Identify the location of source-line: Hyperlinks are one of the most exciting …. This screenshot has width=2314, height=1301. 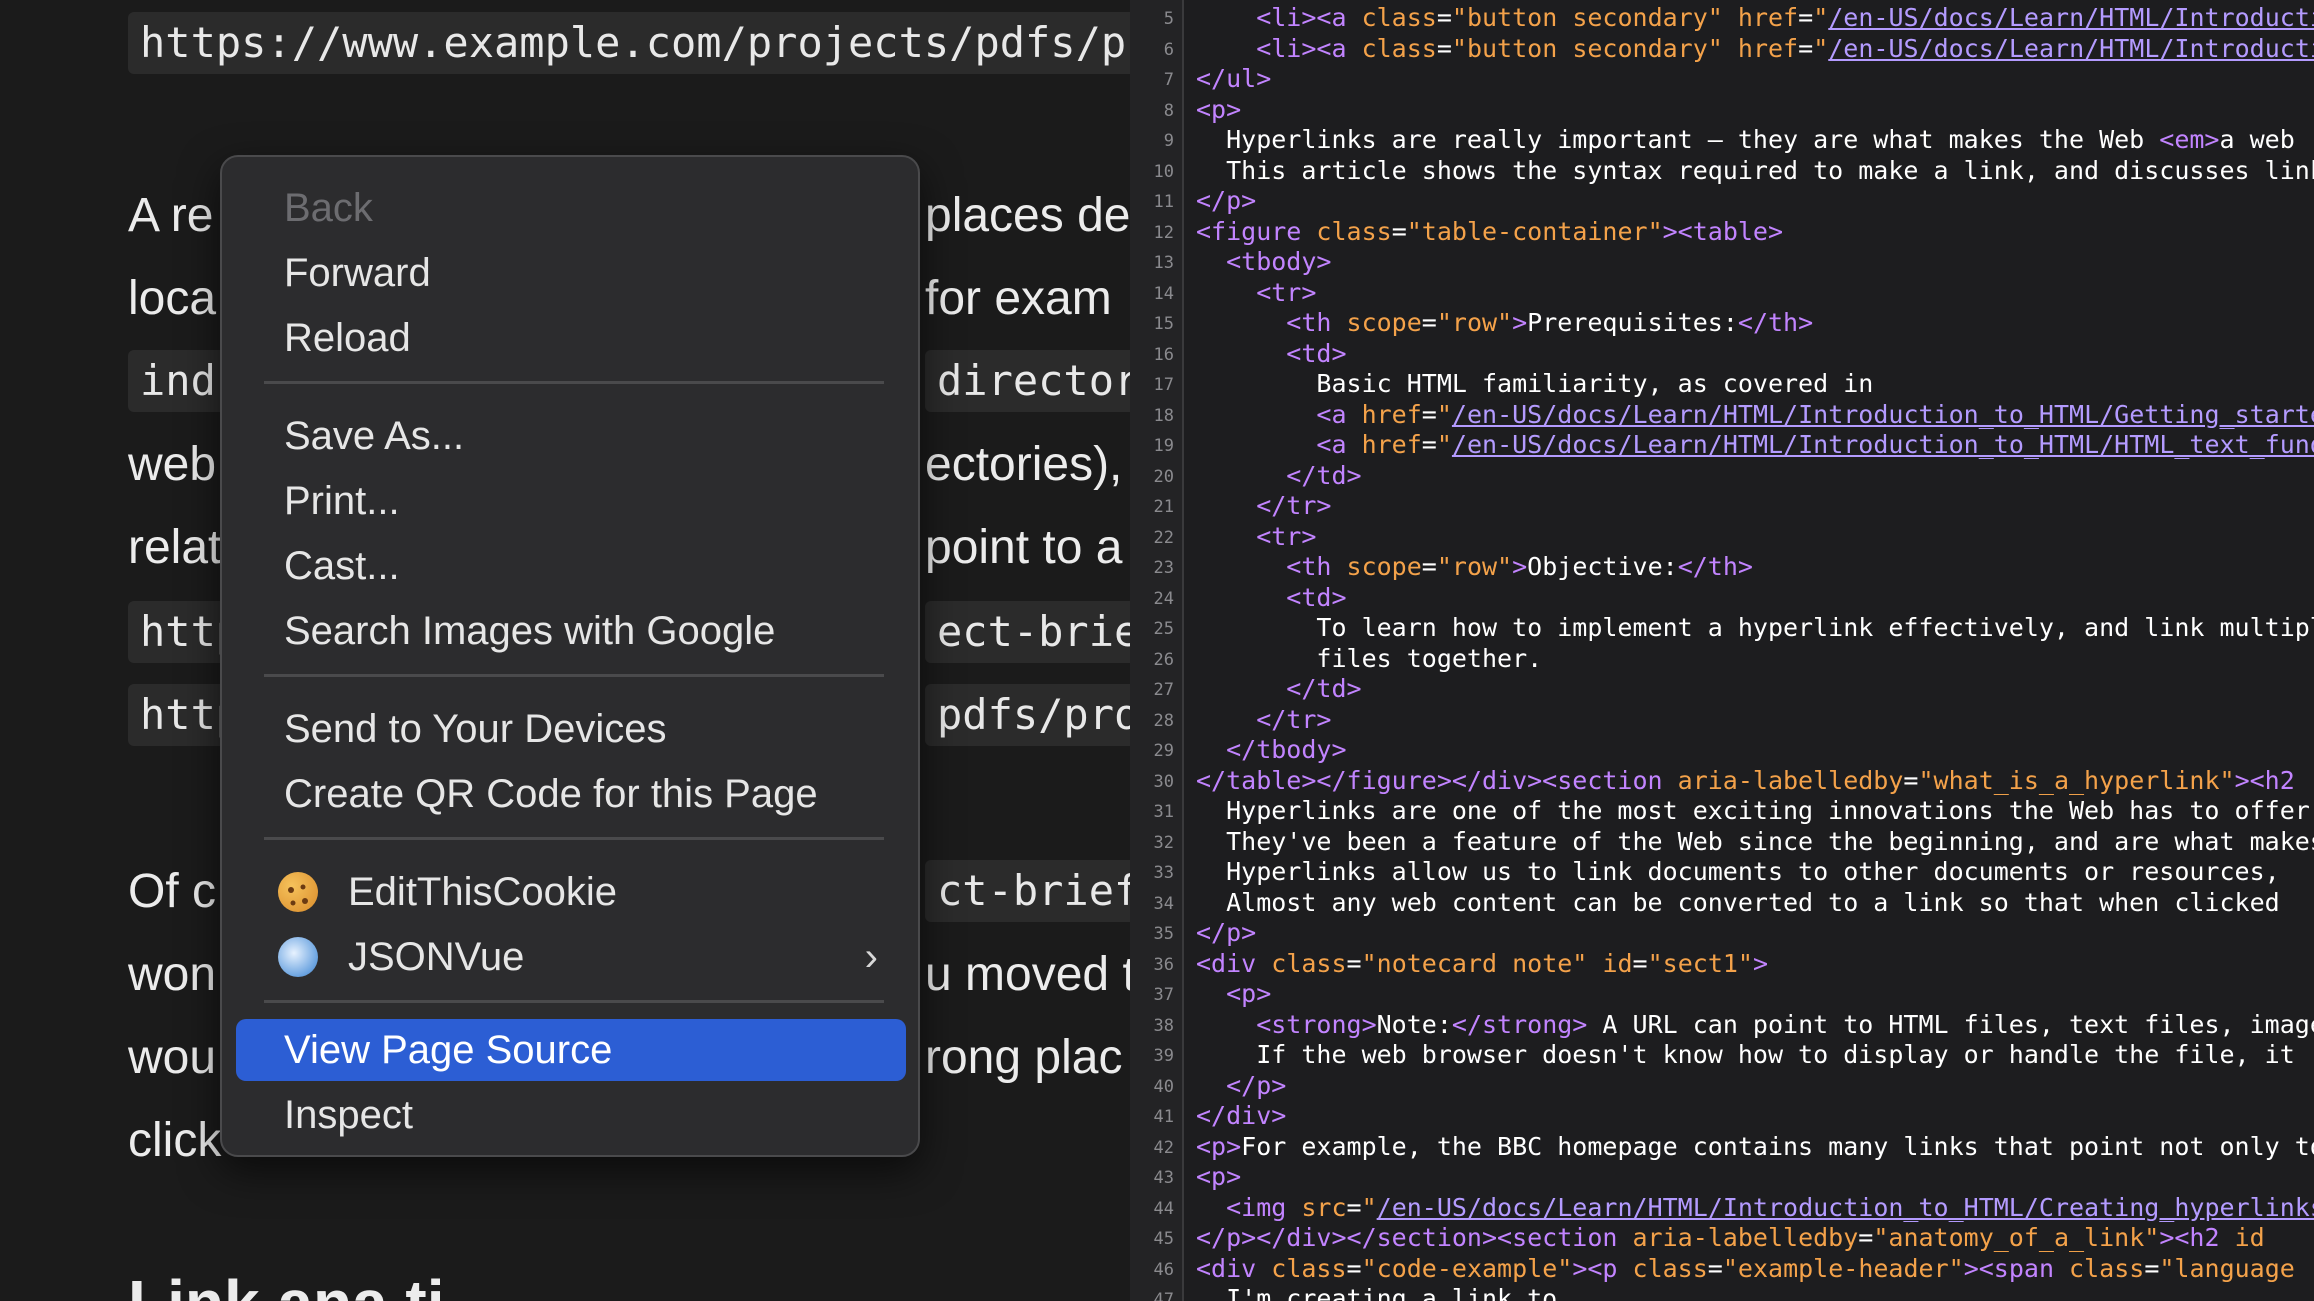
(1755, 810).